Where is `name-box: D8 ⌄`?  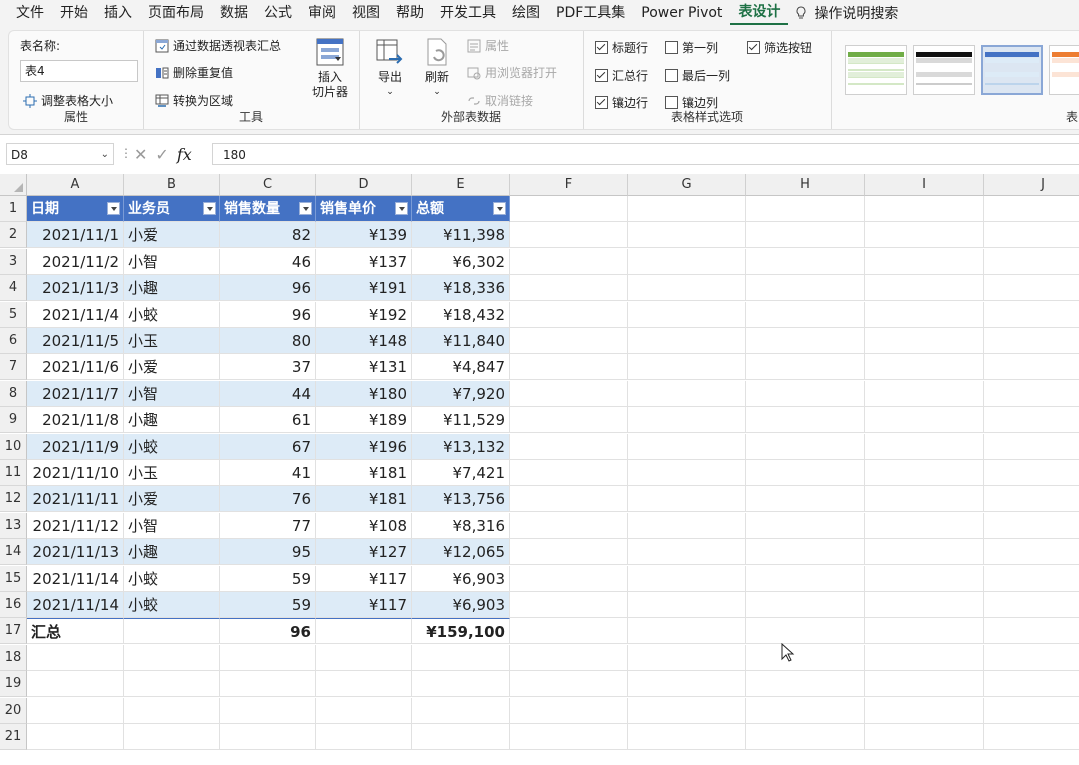
name-box: D8 ⌄ is located at coordinates (60, 154).